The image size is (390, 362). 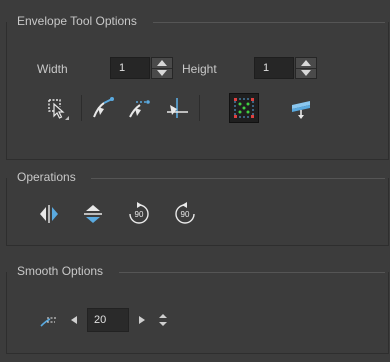 I want to click on height-stepper: 1, so click(x=286, y=68).